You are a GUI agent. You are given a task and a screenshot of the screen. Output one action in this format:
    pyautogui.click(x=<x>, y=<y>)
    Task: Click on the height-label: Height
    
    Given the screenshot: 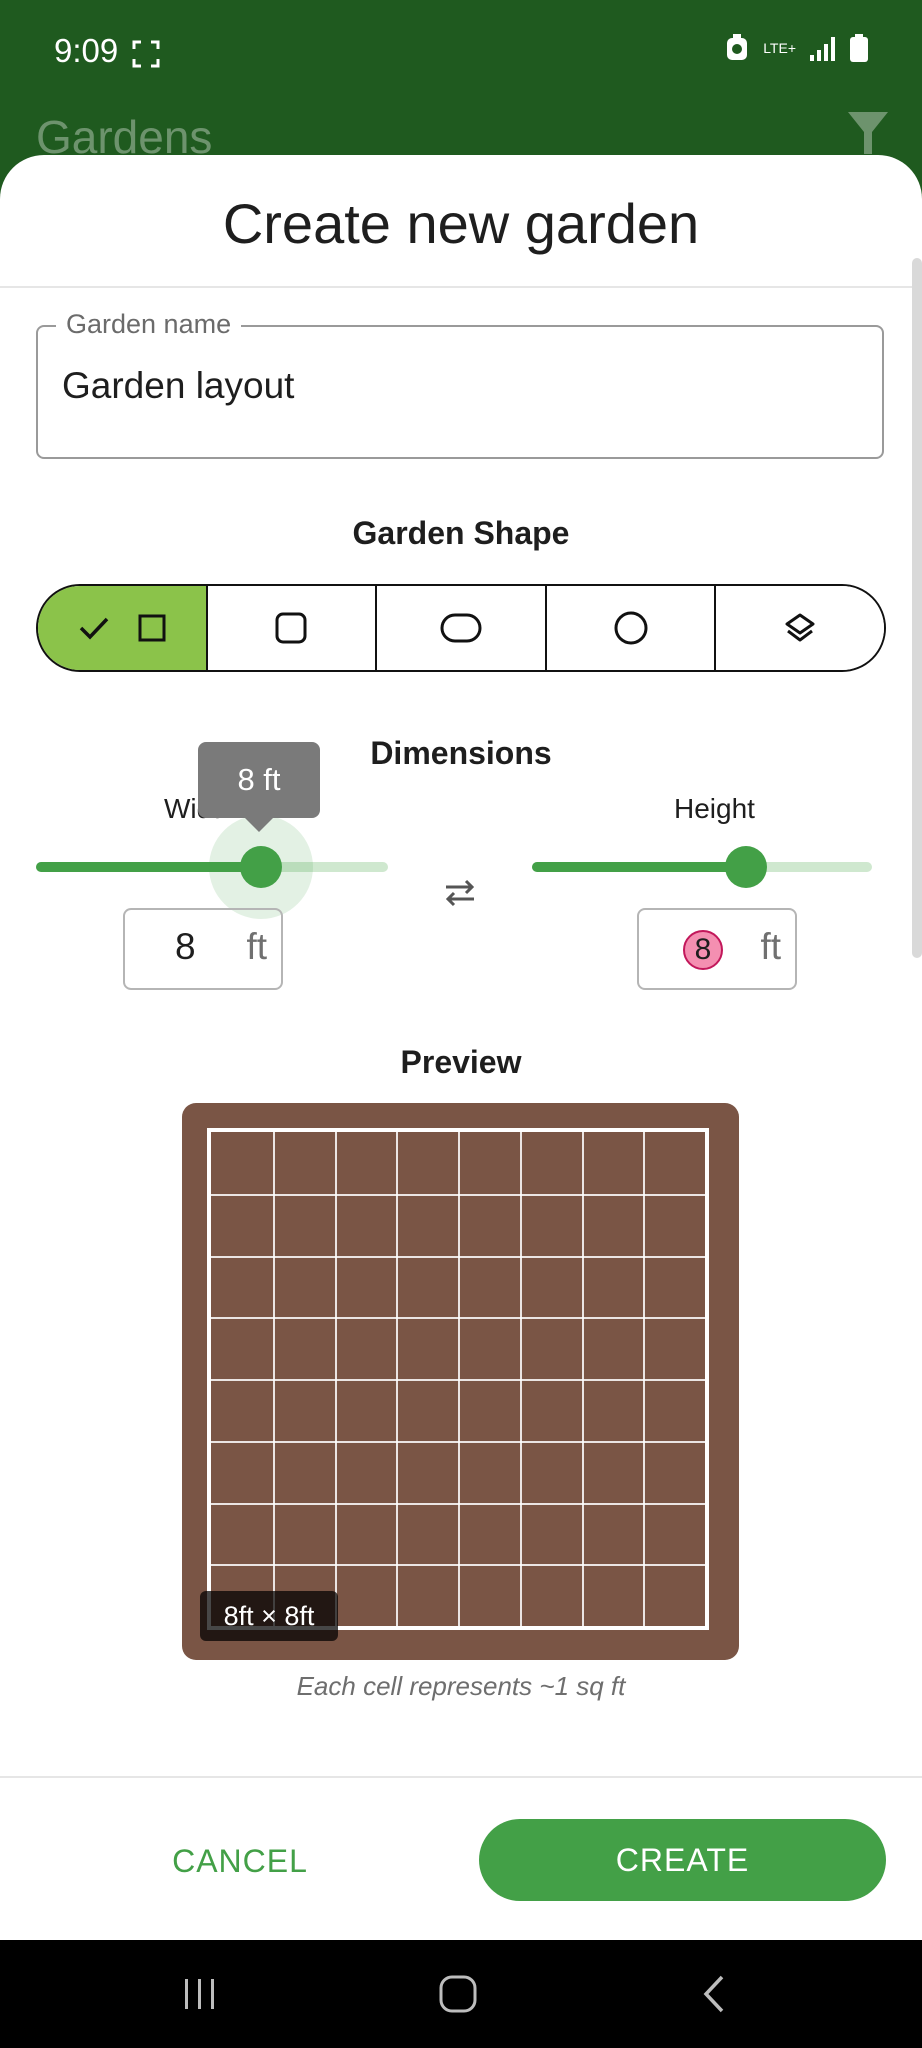 What is the action you would take?
    pyautogui.click(x=714, y=808)
    